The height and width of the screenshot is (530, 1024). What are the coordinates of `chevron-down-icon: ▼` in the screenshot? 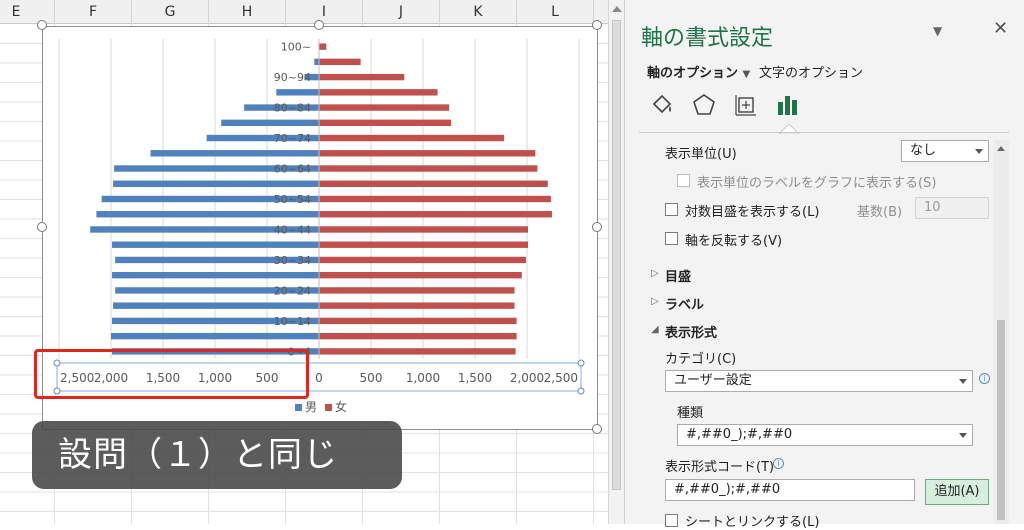 It's located at (937, 31).